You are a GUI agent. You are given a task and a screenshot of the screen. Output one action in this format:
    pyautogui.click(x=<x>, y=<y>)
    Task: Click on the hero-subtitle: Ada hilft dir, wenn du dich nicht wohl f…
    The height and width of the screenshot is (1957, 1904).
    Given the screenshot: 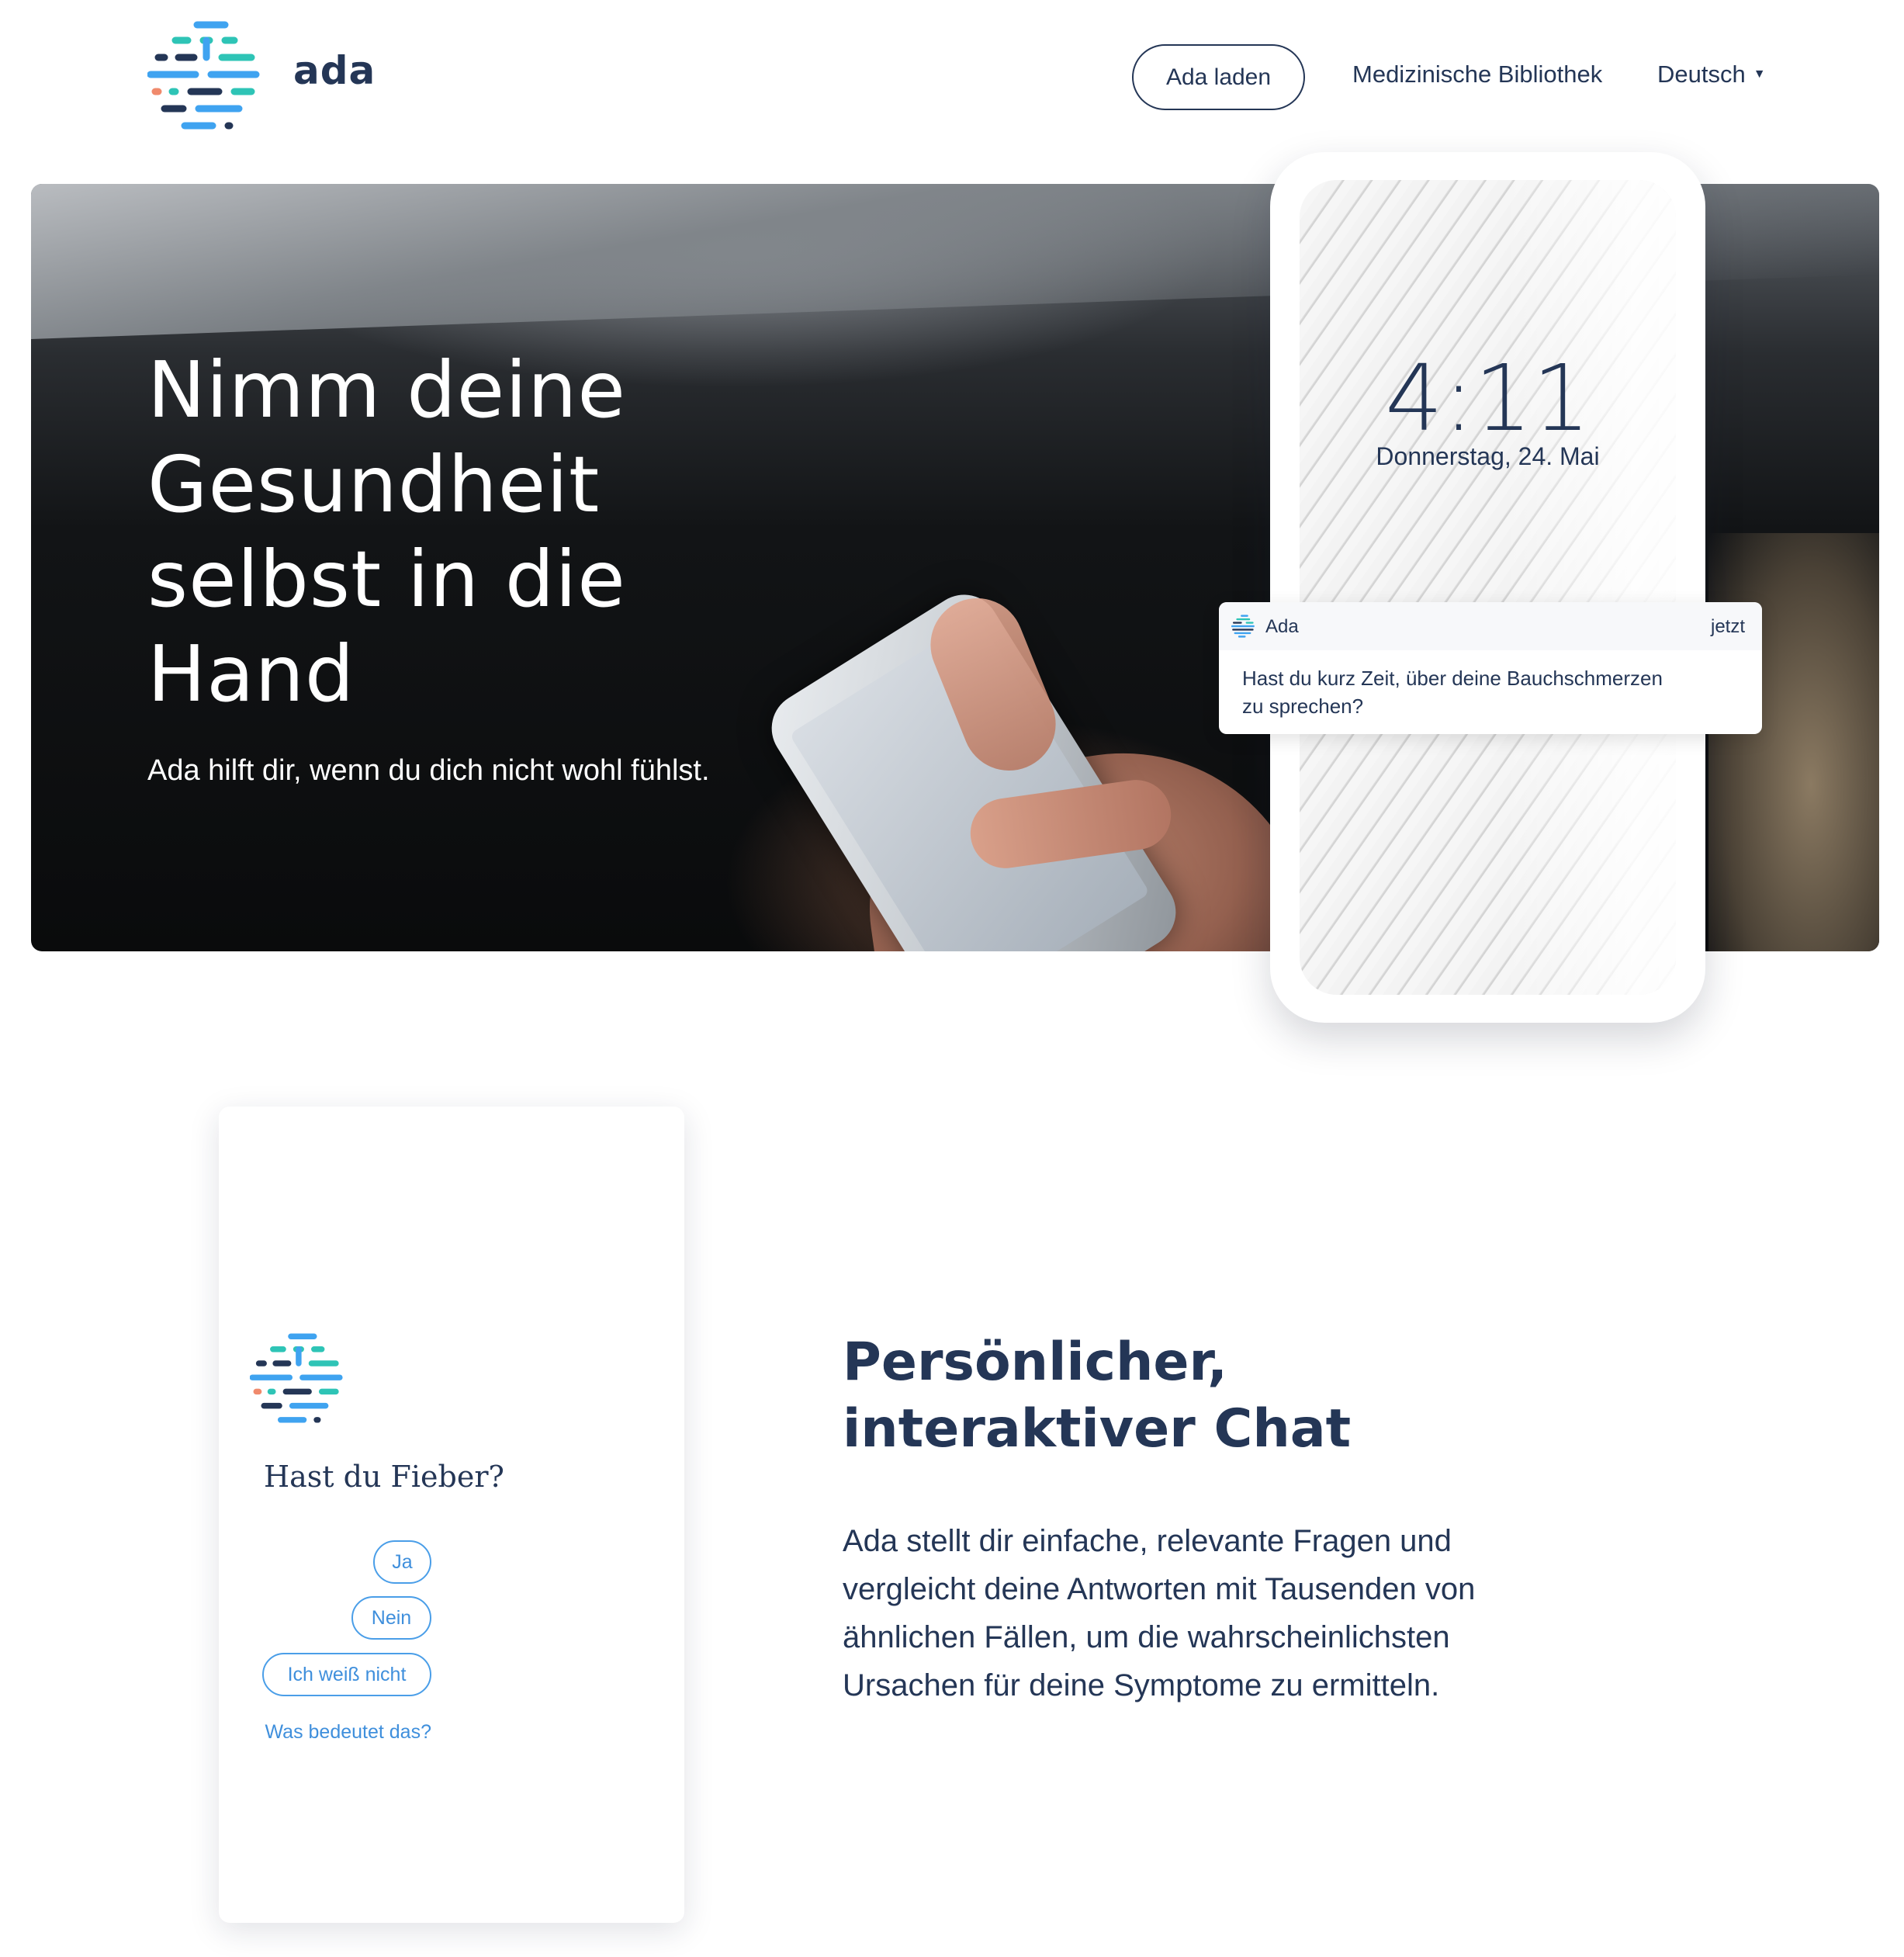 What is the action you would take?
    pyautogui.click(x=428, y=770)
    